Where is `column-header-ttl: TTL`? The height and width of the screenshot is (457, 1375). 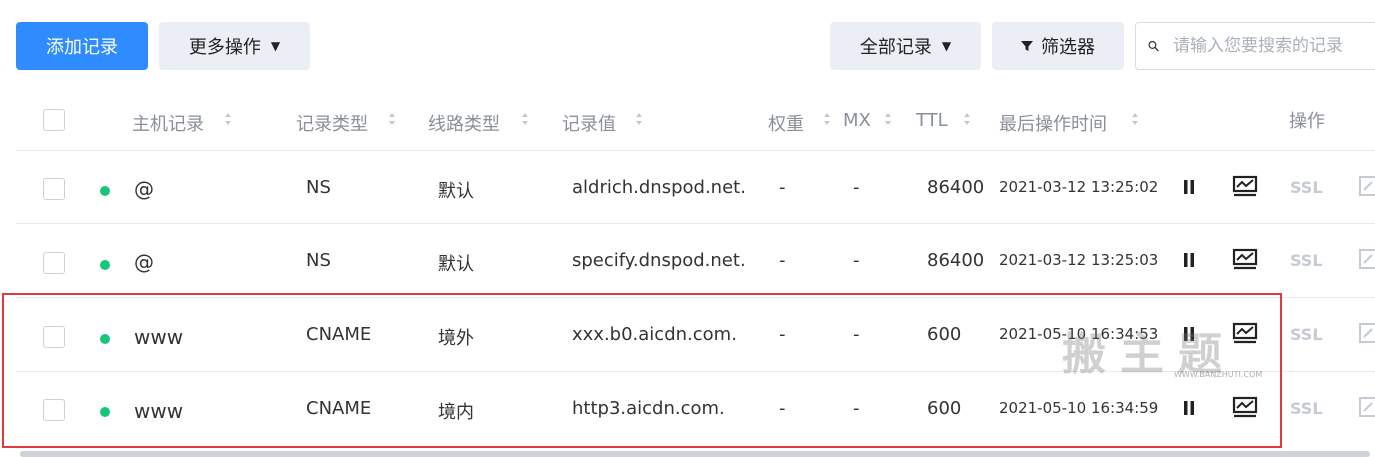
column-header-ttl: TTL is located at coordinates (932, 120).